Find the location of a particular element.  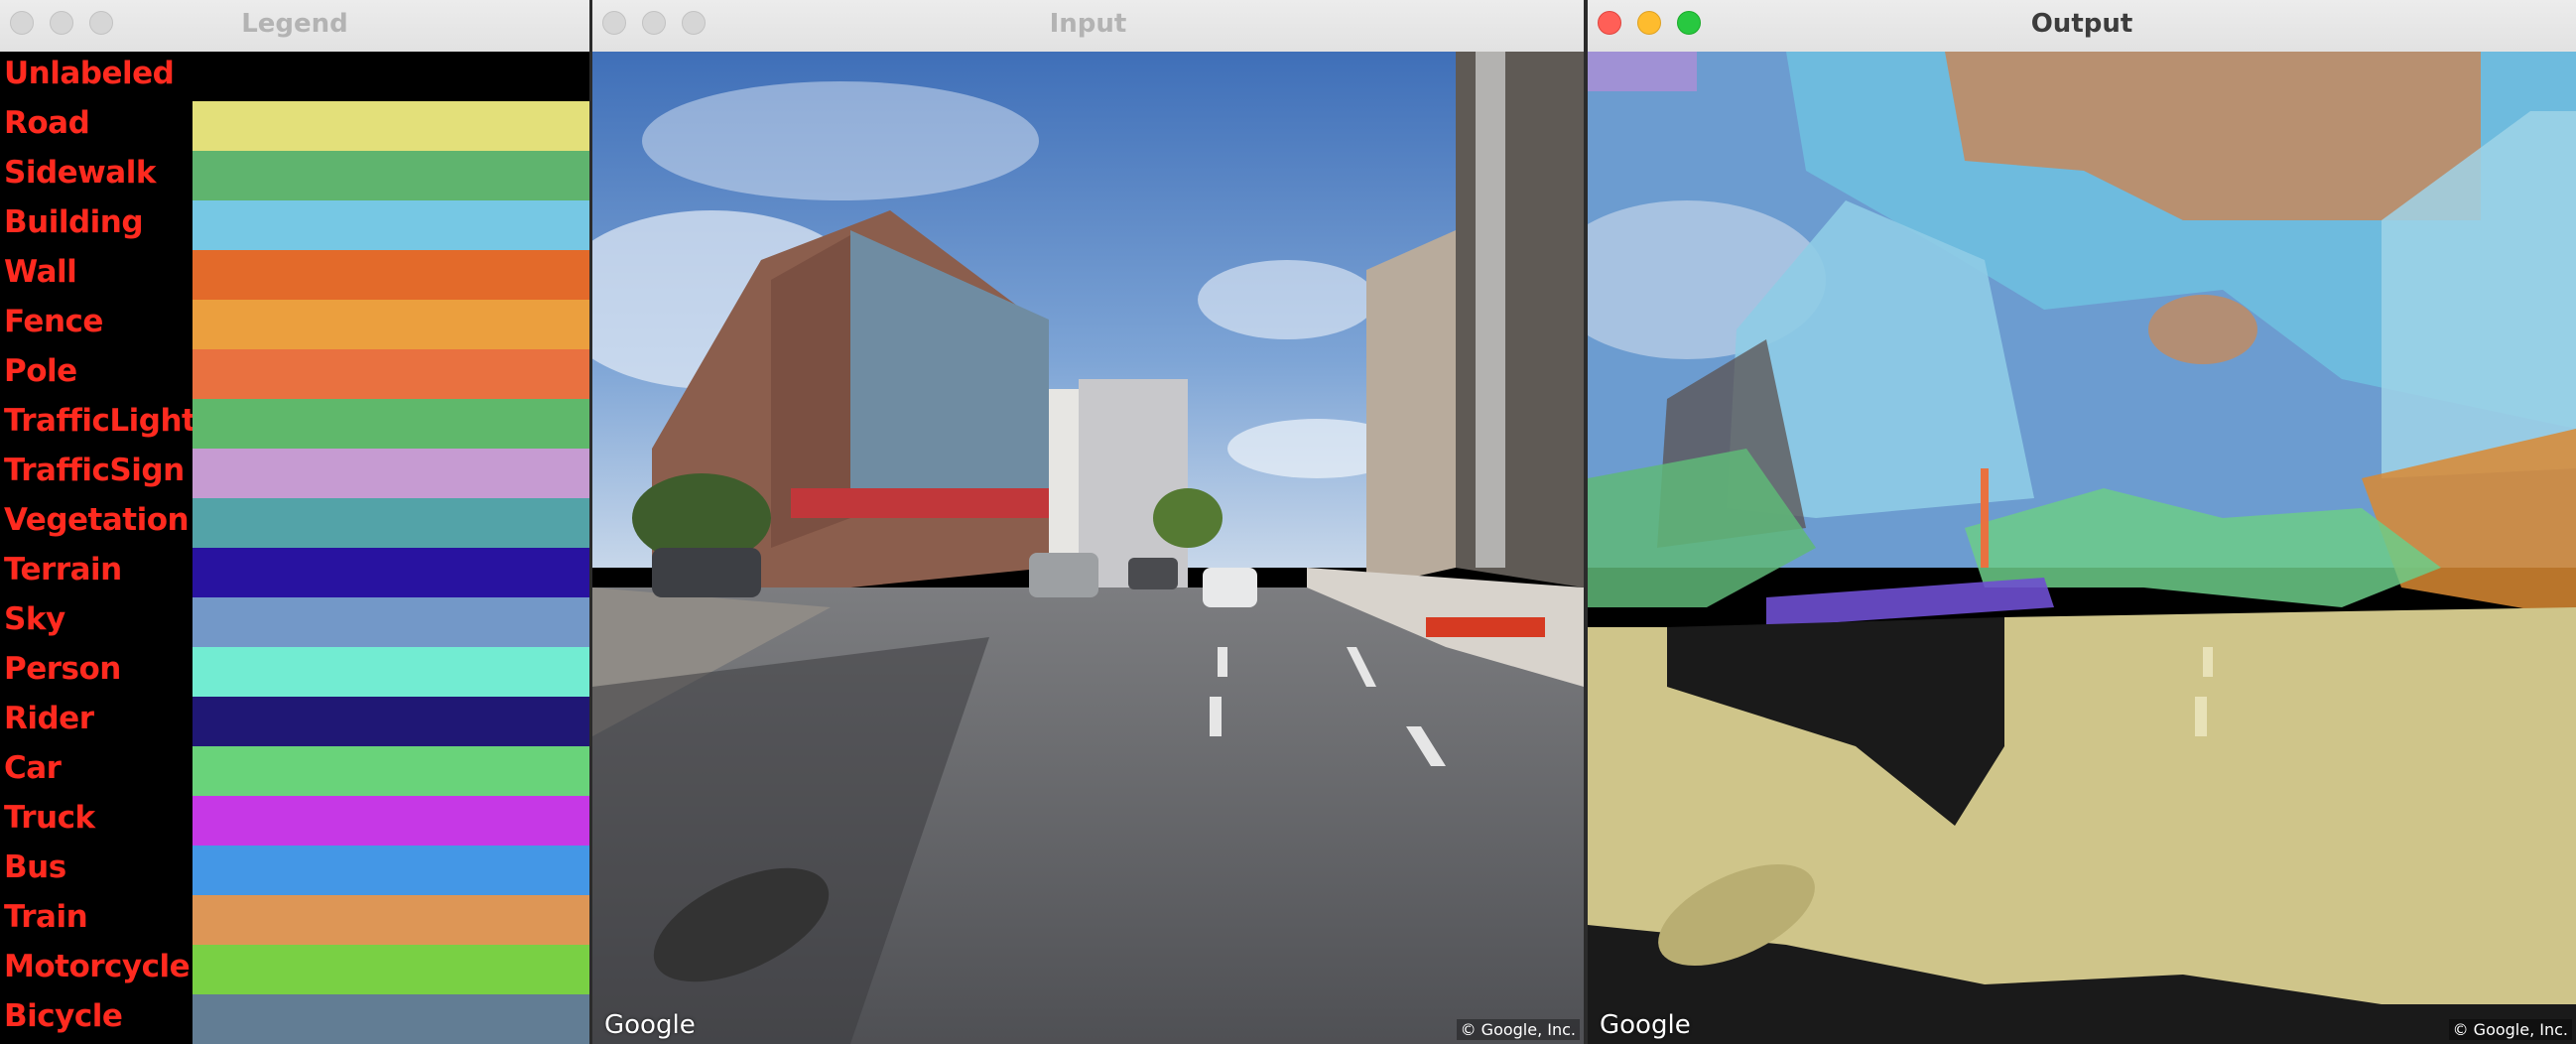

legend-label: Terrain is located at coordinates (63, 570).